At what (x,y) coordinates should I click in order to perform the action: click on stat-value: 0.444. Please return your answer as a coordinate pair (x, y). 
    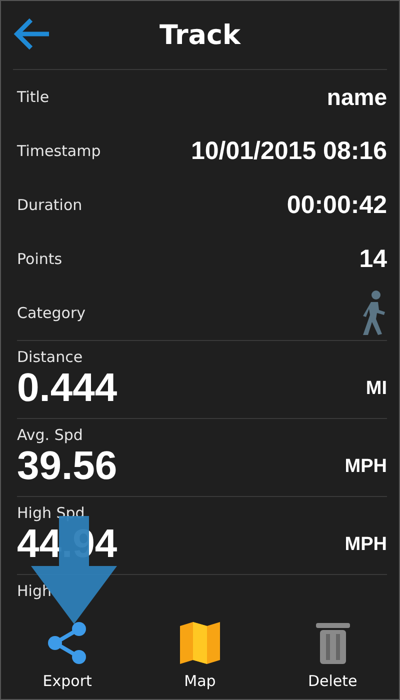
    Looking at the image, I should click on (67, 388).